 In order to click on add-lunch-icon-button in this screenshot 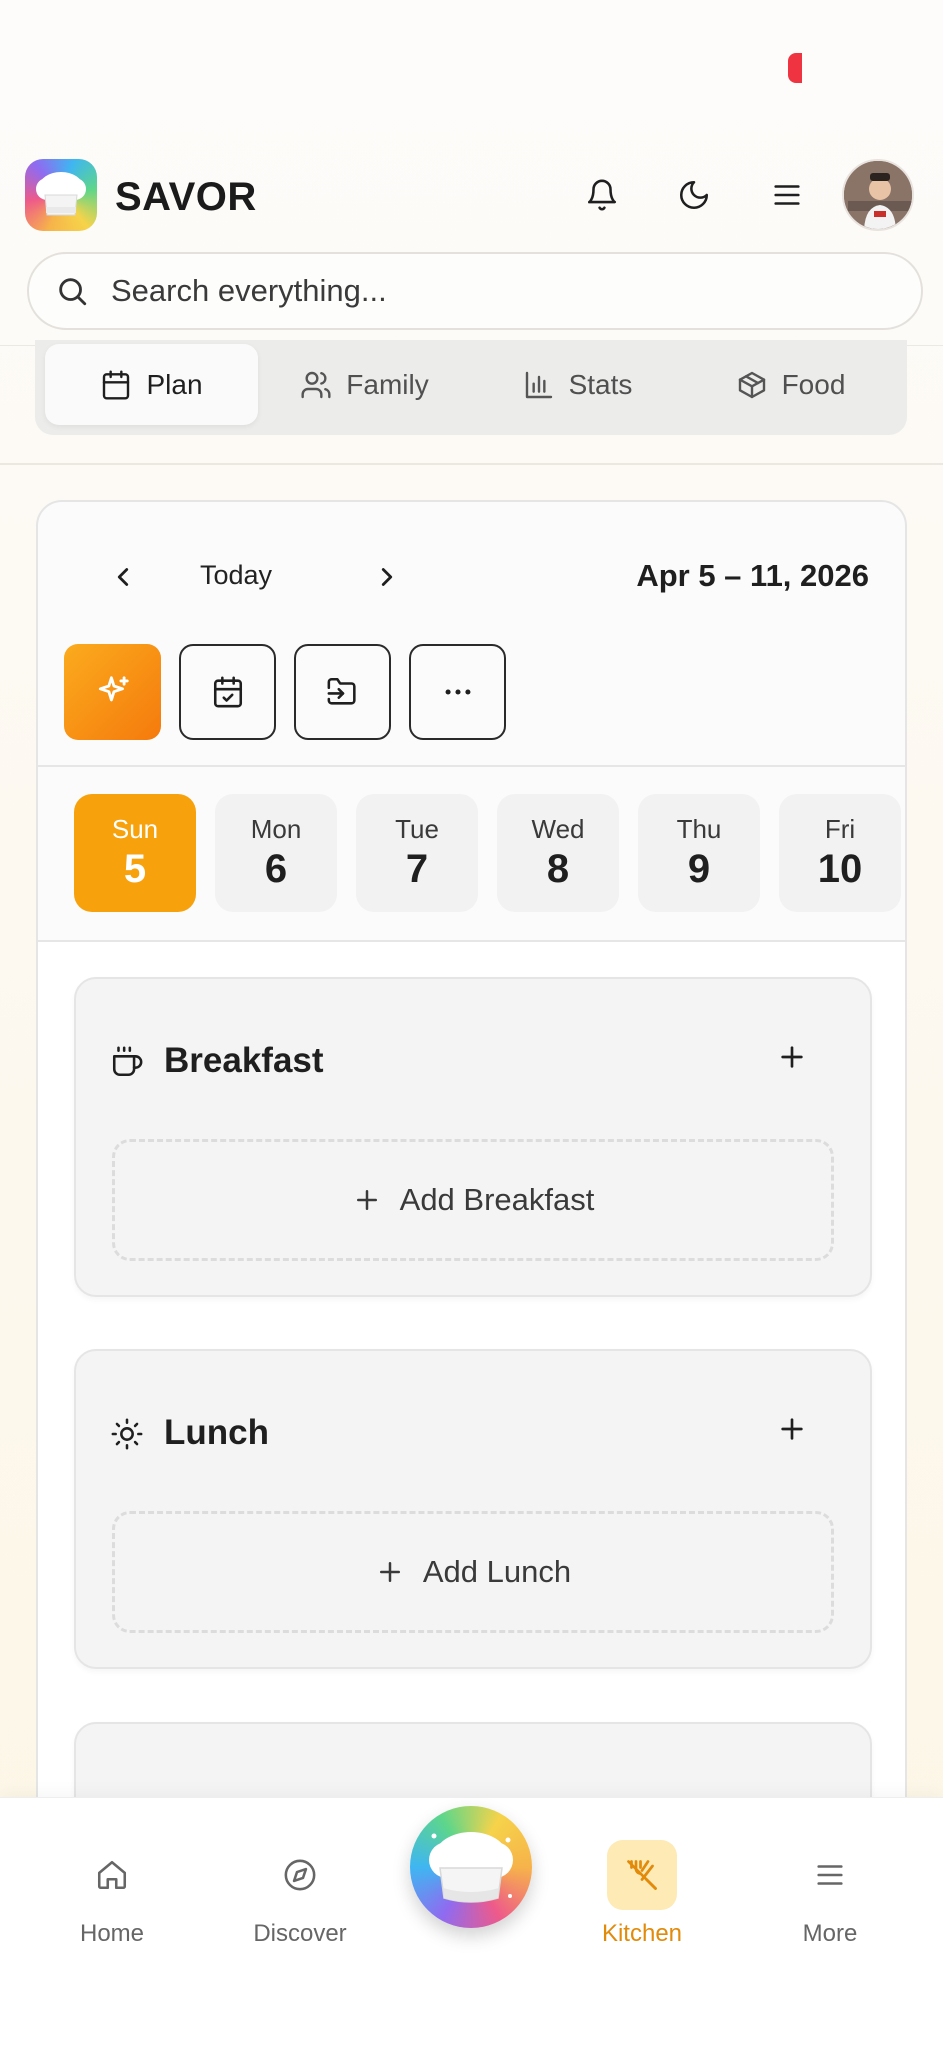, I will do `click(792, 1431)`.